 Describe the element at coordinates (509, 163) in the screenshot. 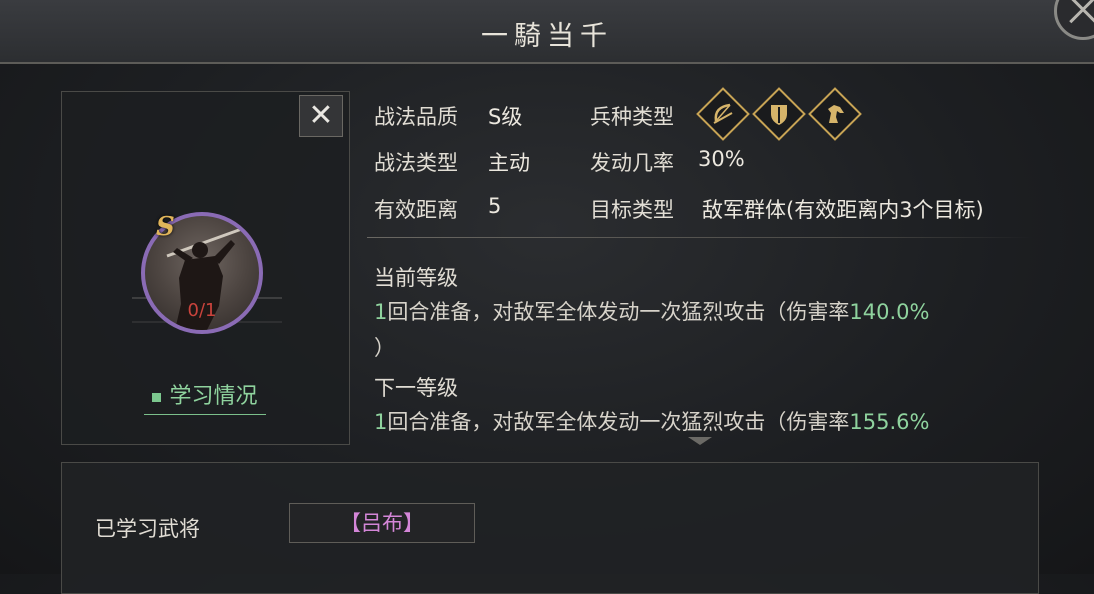

I see `type-value: 主动` at that location.